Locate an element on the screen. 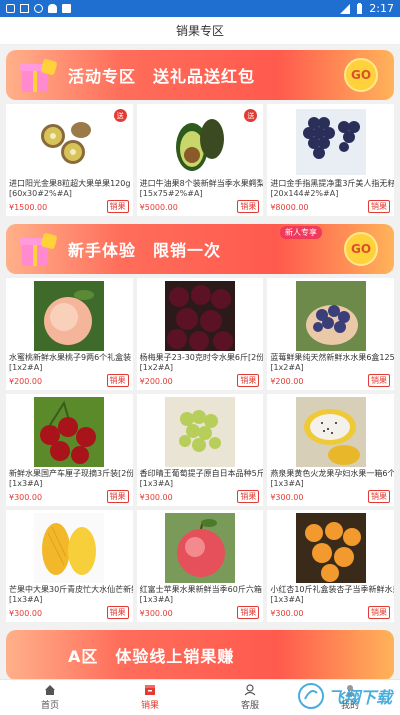 Image resolution: width=400 pixels, height=715 pixels. product-price: ¥5000.00 is located at coordinates (158, 207).